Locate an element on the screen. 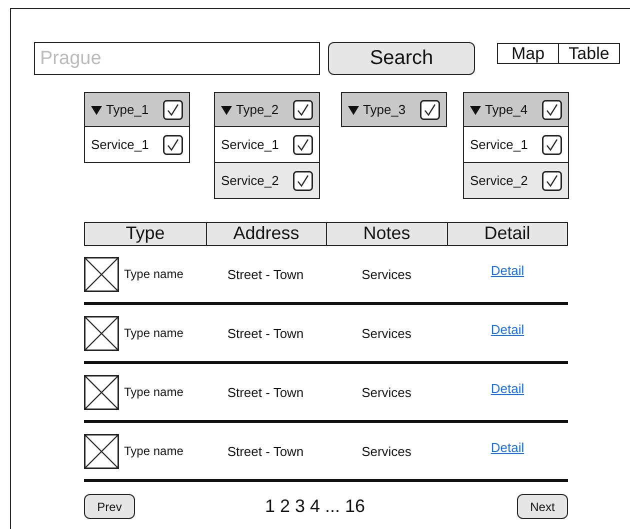 This screenshot has height=529, width=630. column-header: Type is located at coordinates (145, 234).